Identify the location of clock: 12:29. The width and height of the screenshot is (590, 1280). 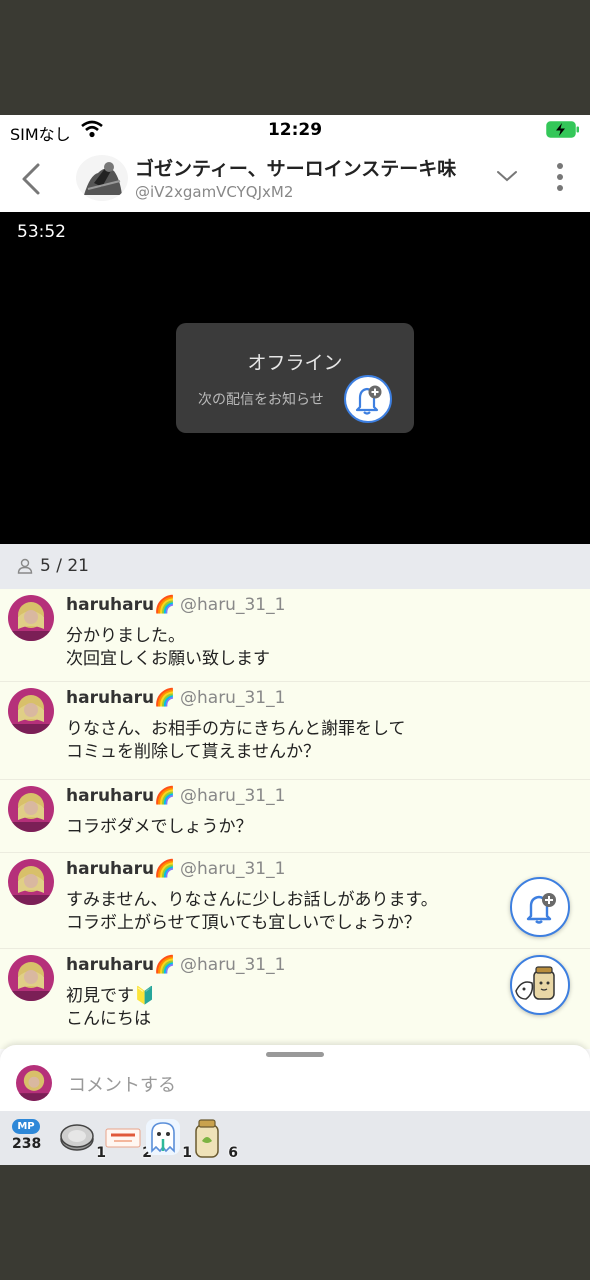
(295, 130).